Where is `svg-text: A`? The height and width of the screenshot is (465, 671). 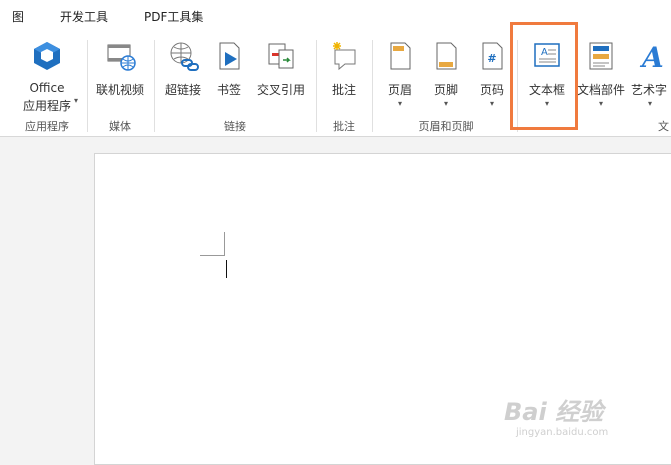
svg-text: A is located at coordinates (651, 56).